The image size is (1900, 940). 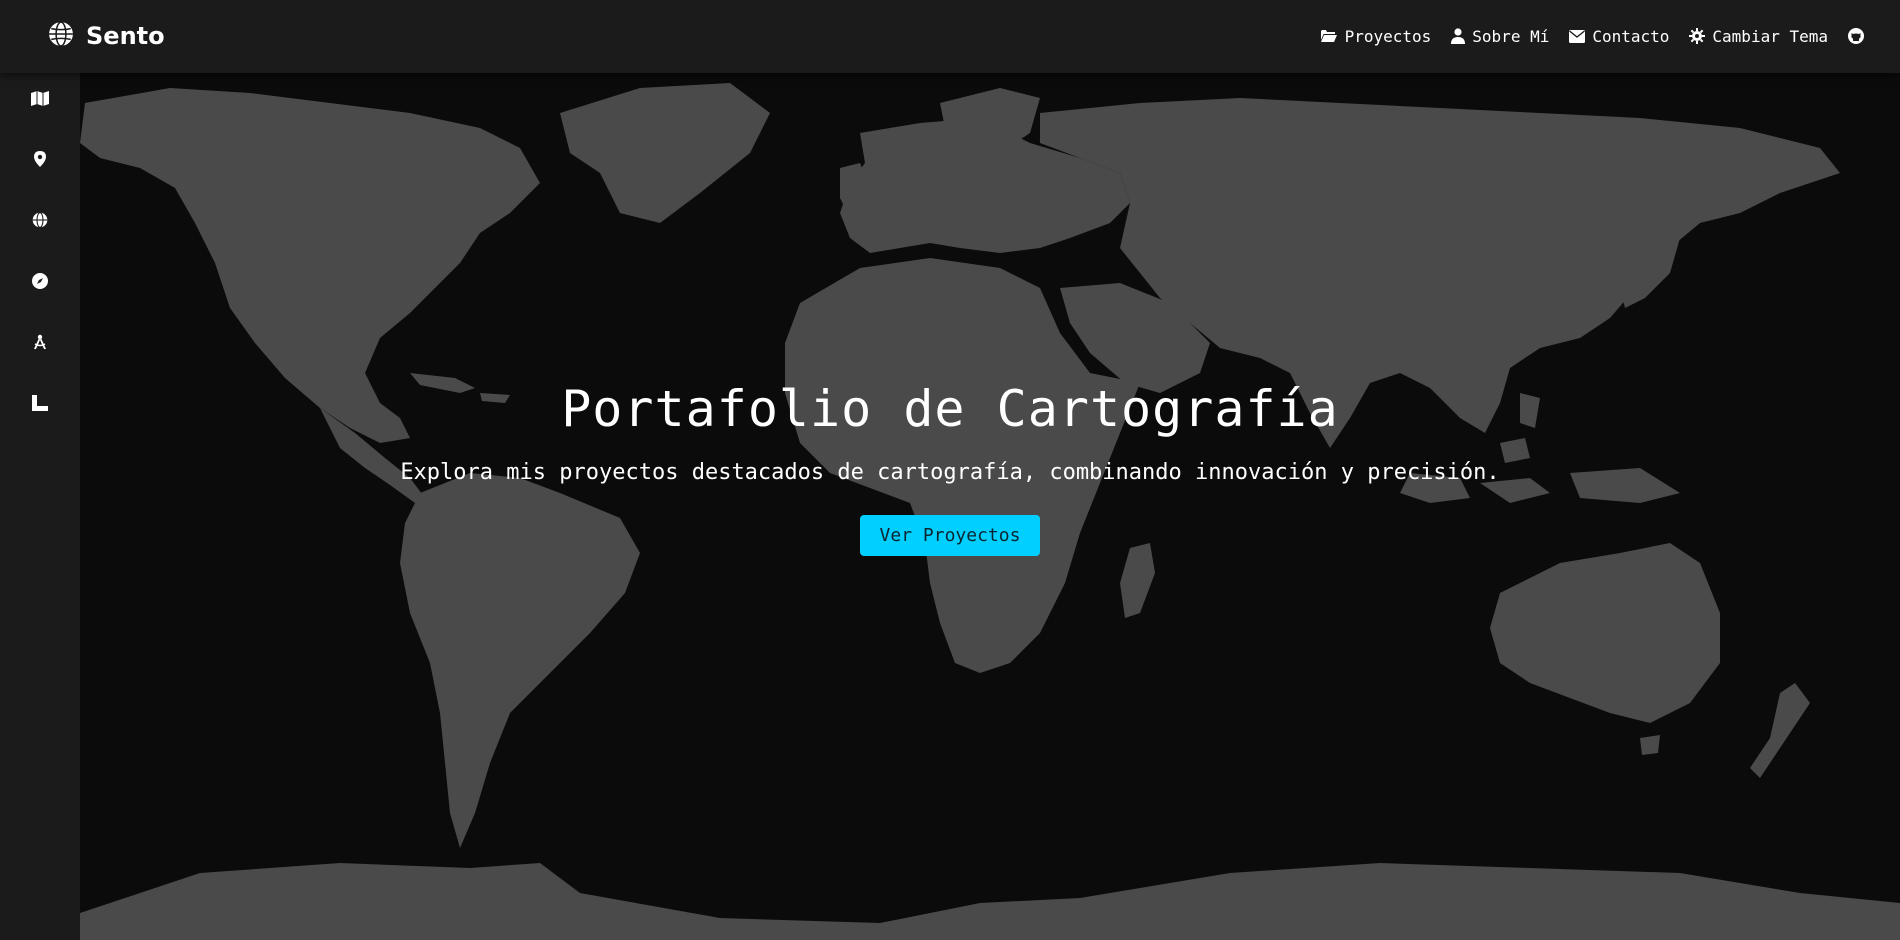 I want to click on folder-open-icon, so click(x=1329, y=36).